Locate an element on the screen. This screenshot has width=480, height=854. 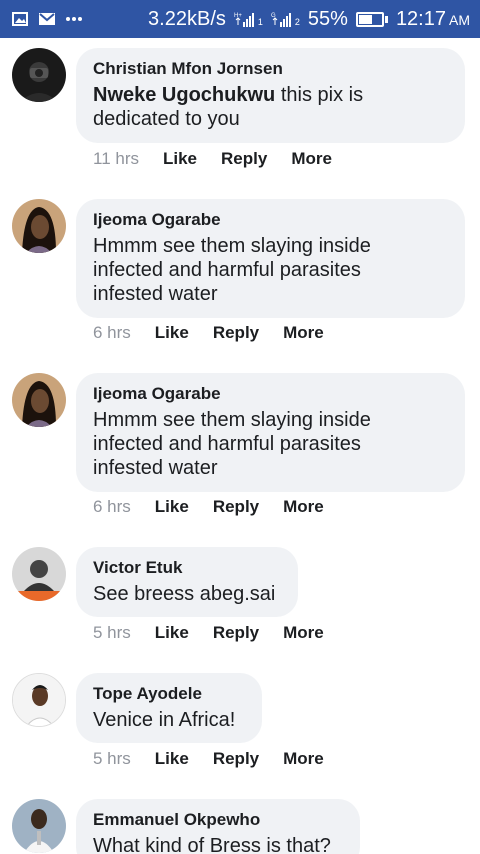
clock: 12:17 AM is located at coordinates (433, 19).